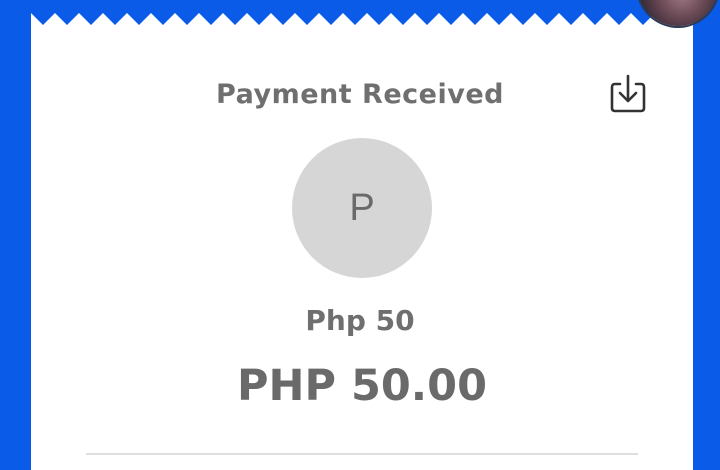 This screenshot has width=720, height=470. I want to click on avatar-initial: P, so click(362, 208).